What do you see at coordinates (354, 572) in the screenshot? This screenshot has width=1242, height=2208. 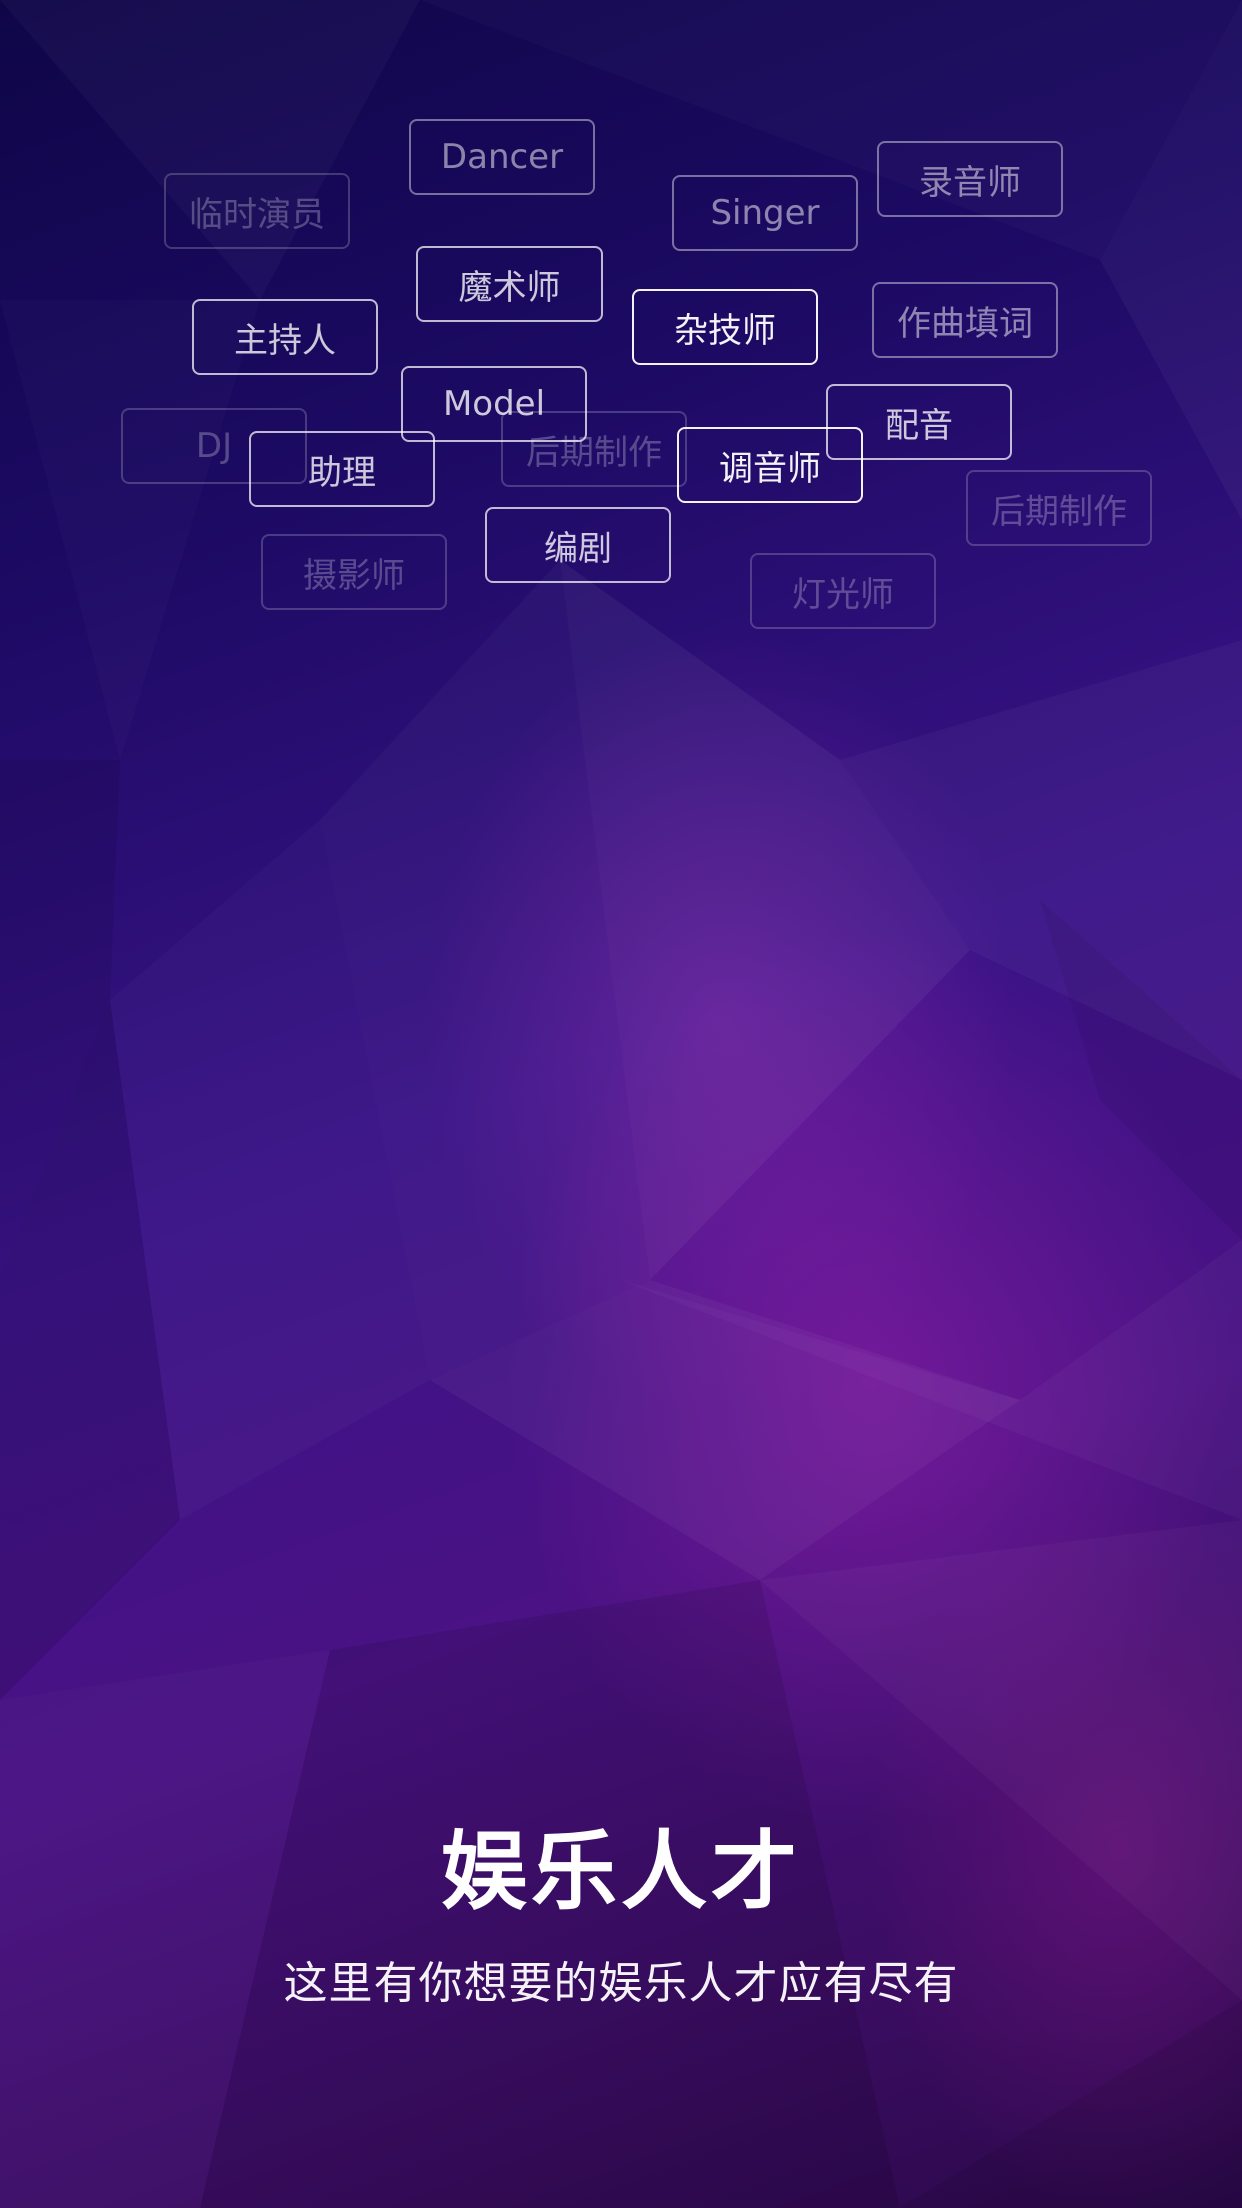 I see `tag-photographer: 摄影师` at bounding box center [354, 572].